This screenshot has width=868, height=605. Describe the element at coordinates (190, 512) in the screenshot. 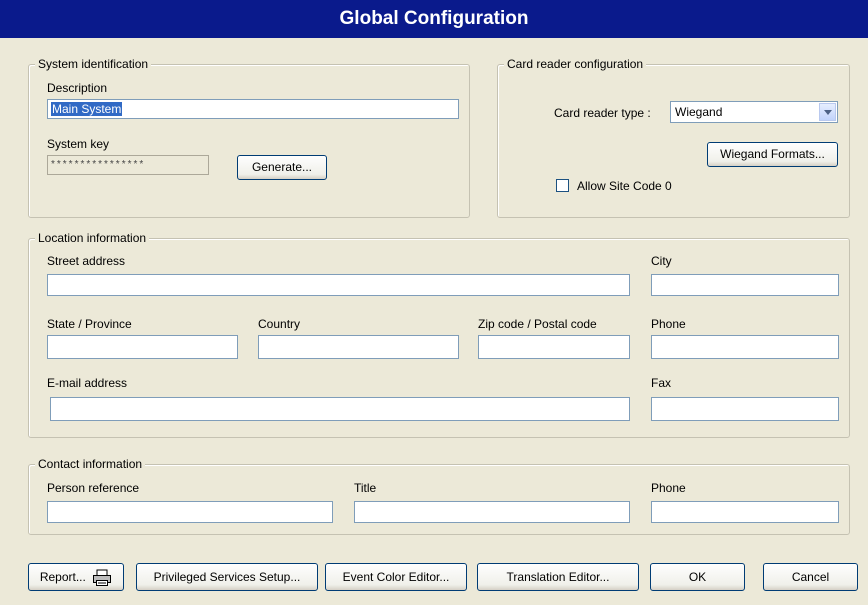

I see `person-reference-input` at that location.